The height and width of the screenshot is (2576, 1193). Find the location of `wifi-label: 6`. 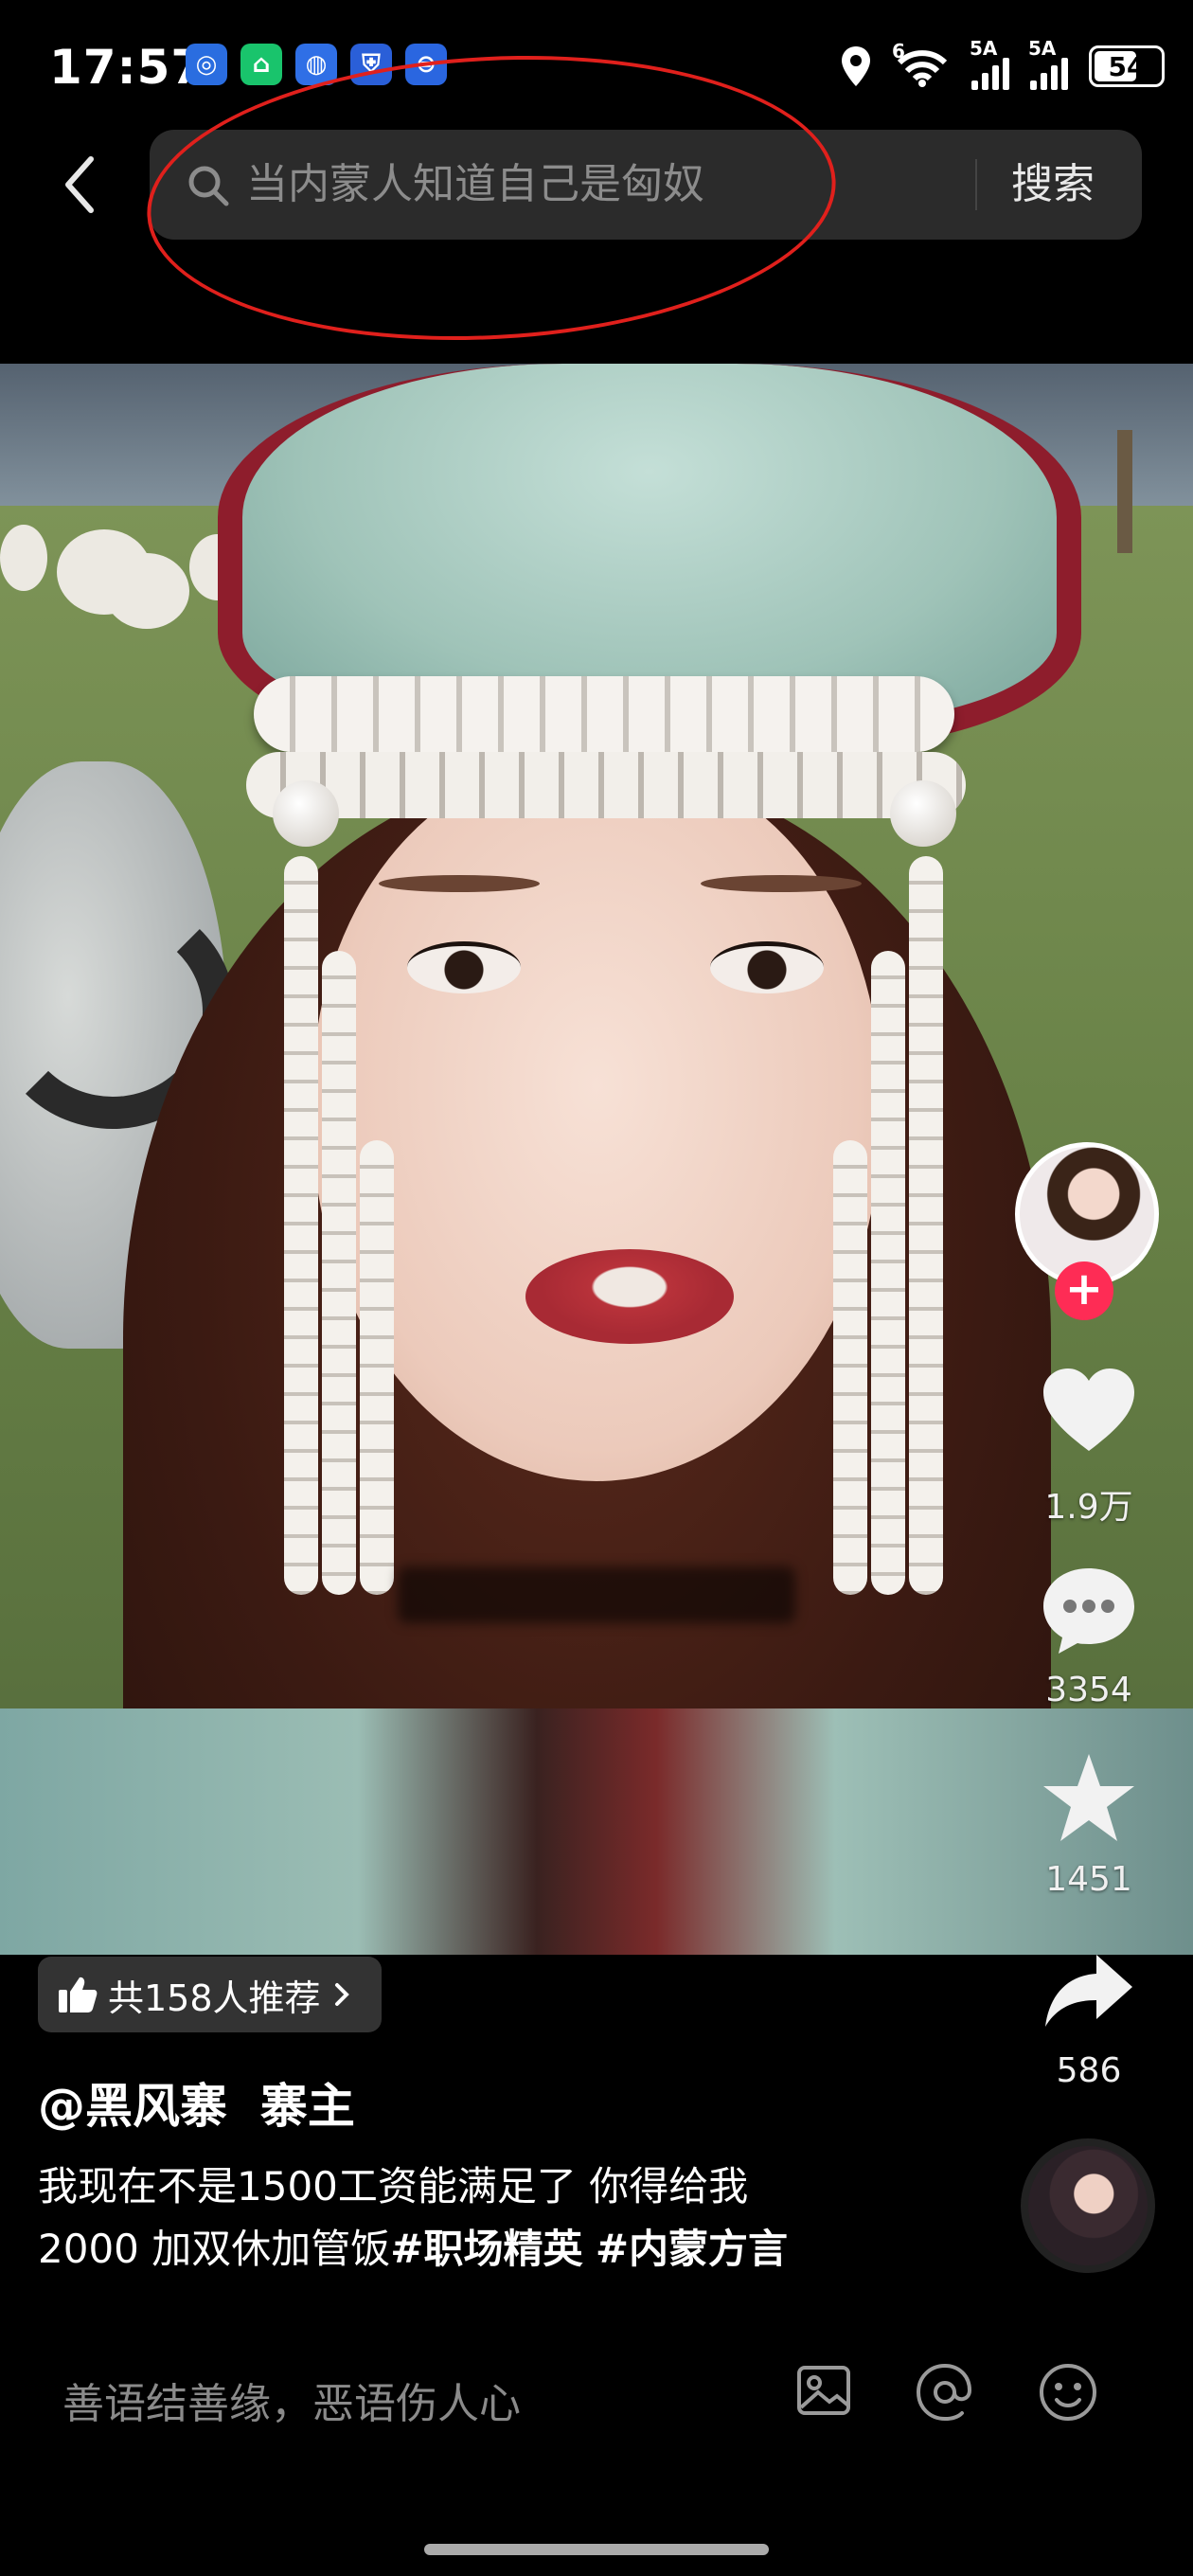

wifi-label: 6 is located at coordinates (898, 51).